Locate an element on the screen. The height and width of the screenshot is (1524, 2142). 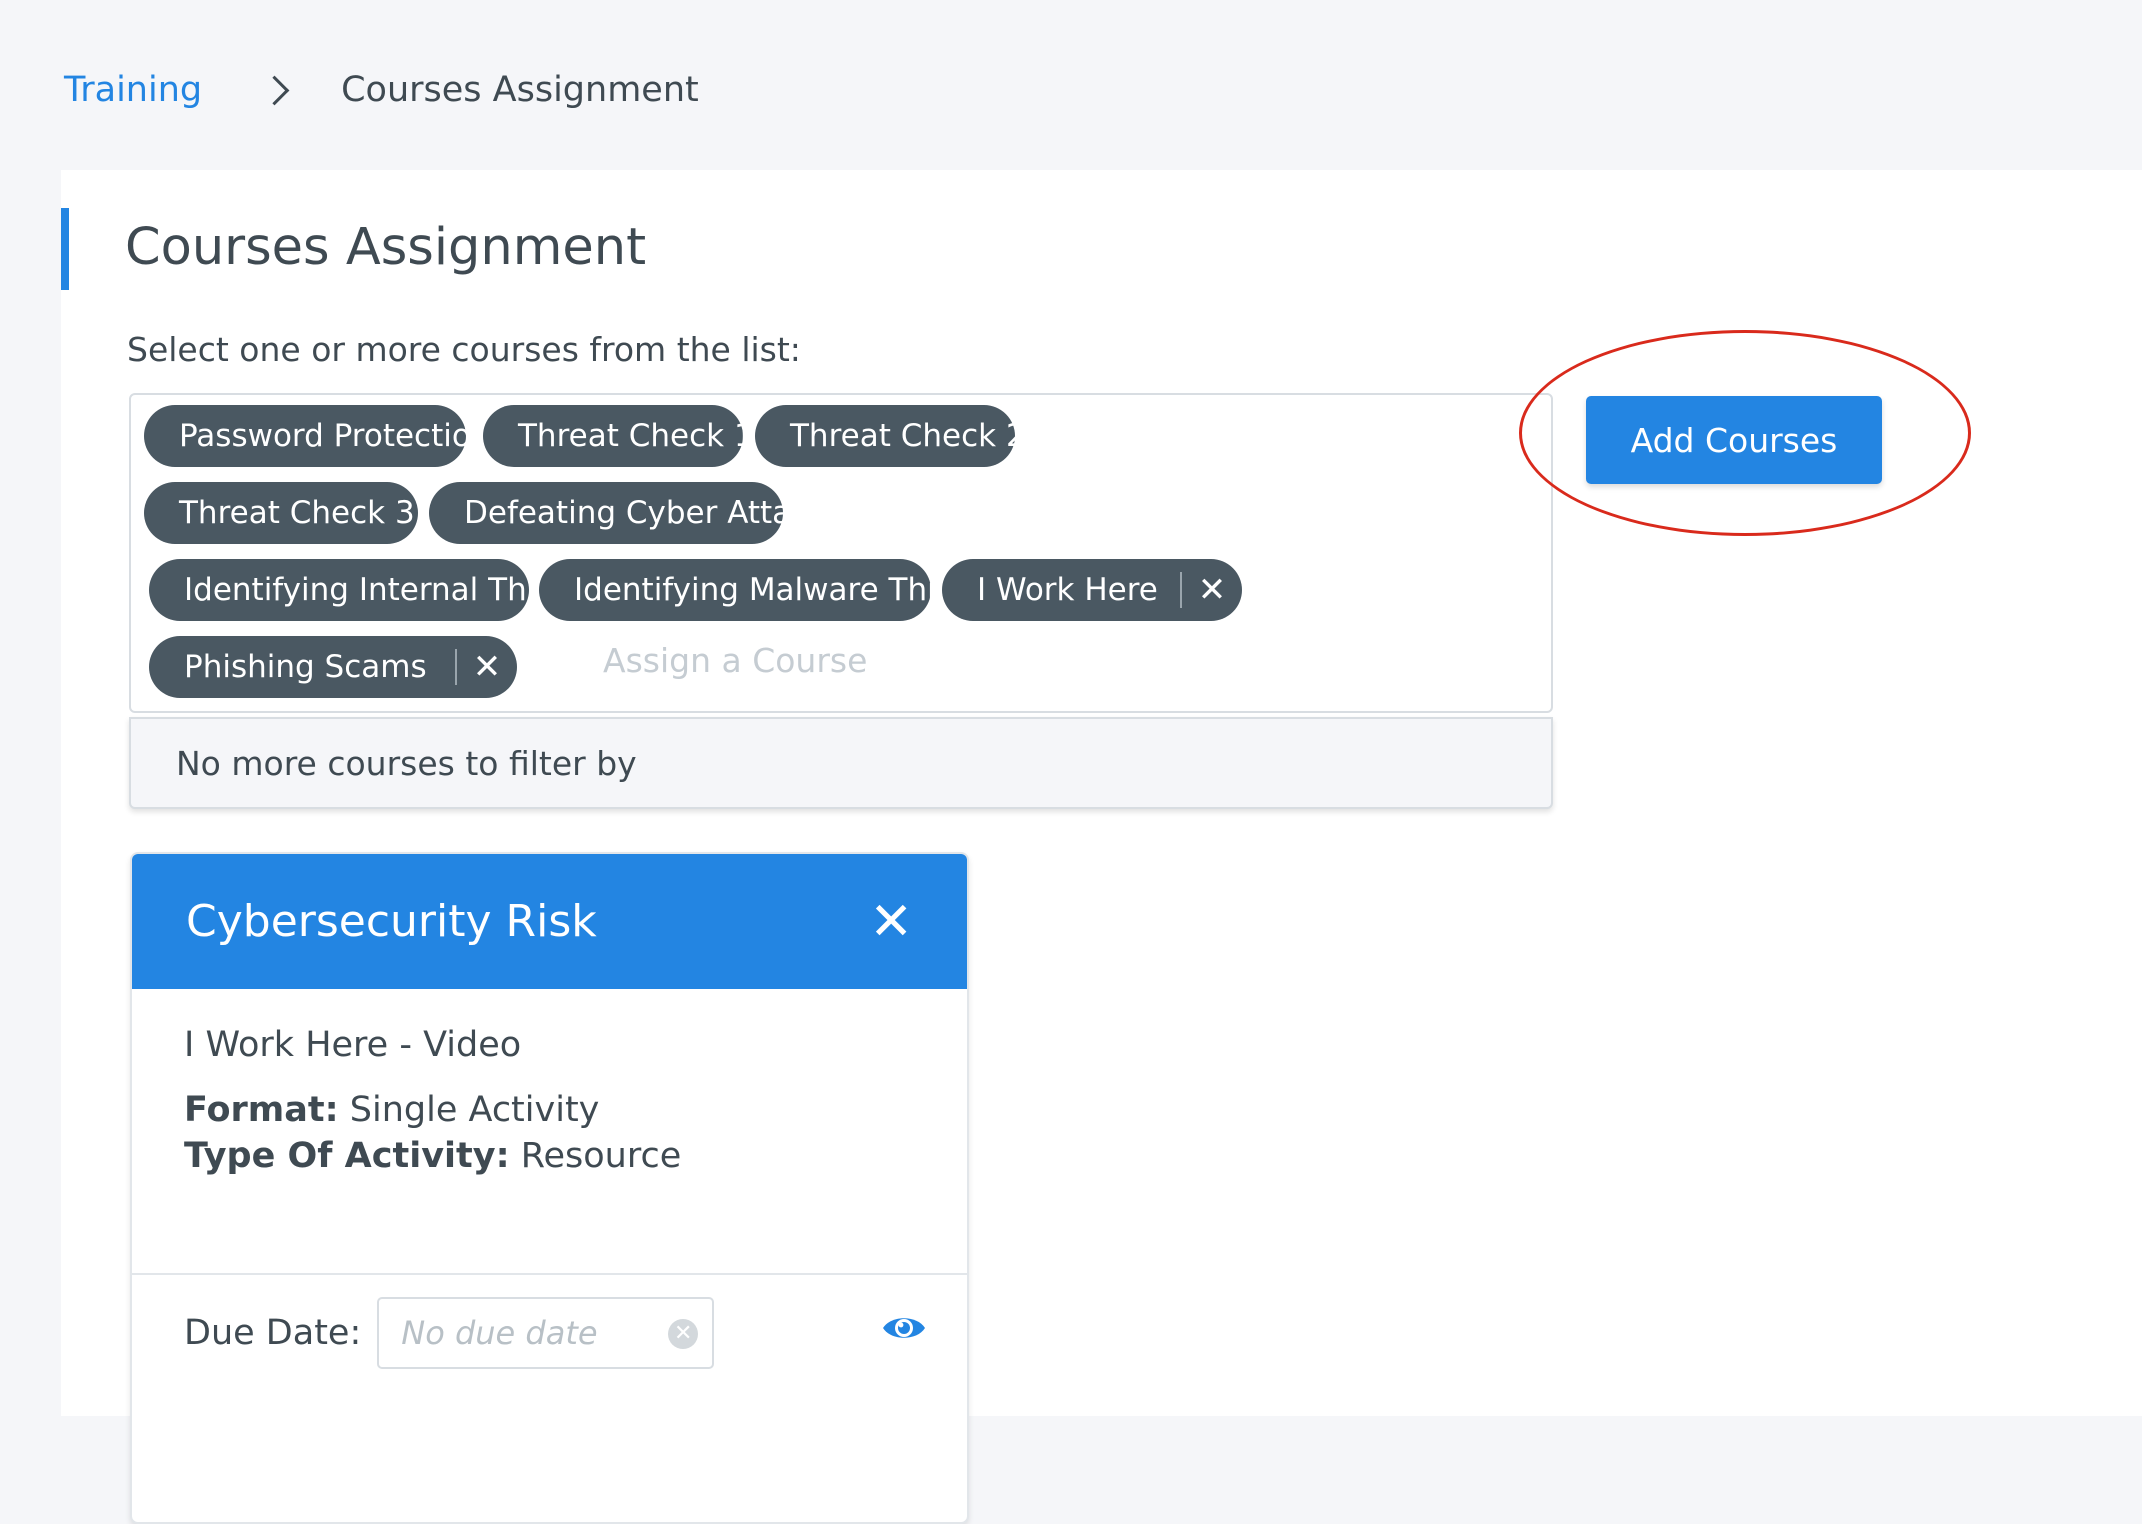
format-label: Format: is located at coordinates (261, 1110).